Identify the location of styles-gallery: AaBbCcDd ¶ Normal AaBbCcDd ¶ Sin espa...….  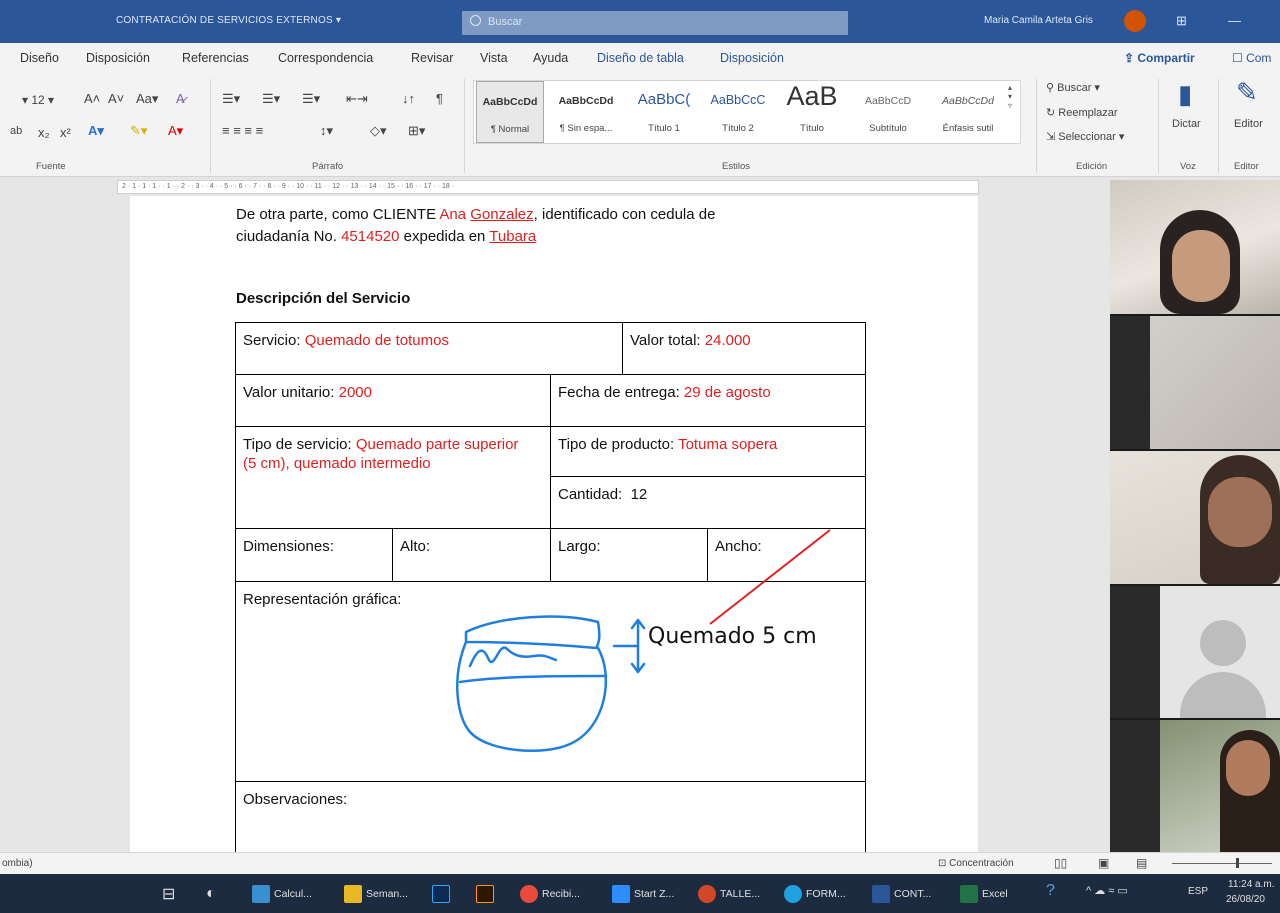
(747, 112).